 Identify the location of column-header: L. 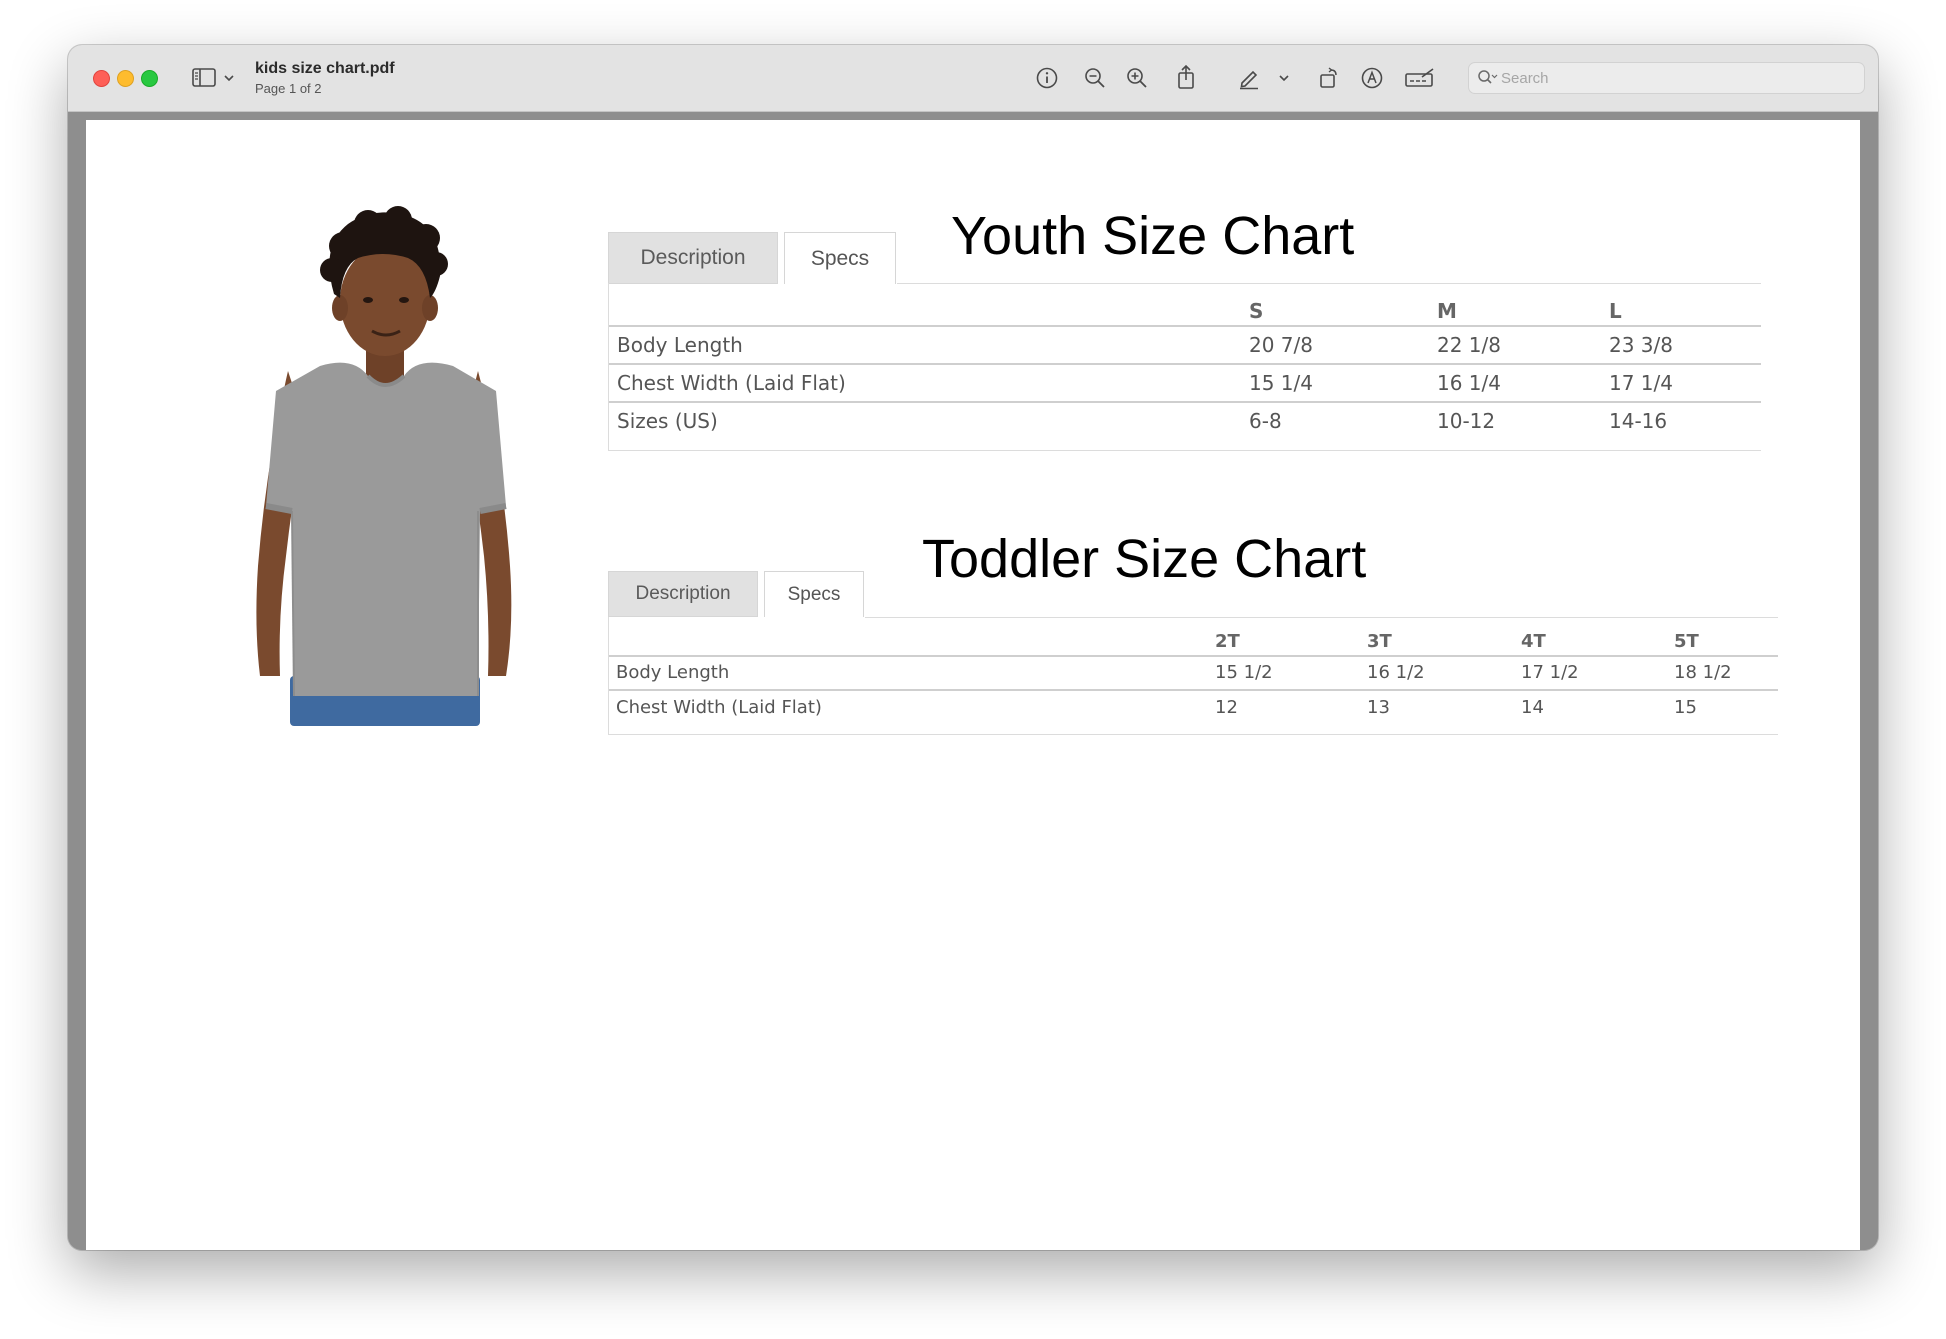
(1615, 311).